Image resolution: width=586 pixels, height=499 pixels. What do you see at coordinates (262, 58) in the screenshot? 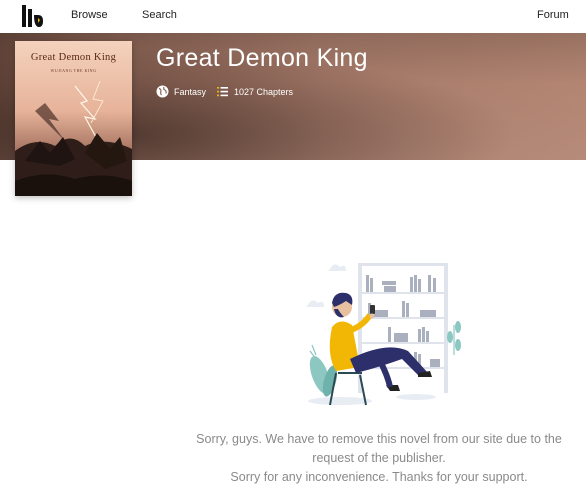
I see `book-title: Great Demon King` at bounding box center [262, 58].